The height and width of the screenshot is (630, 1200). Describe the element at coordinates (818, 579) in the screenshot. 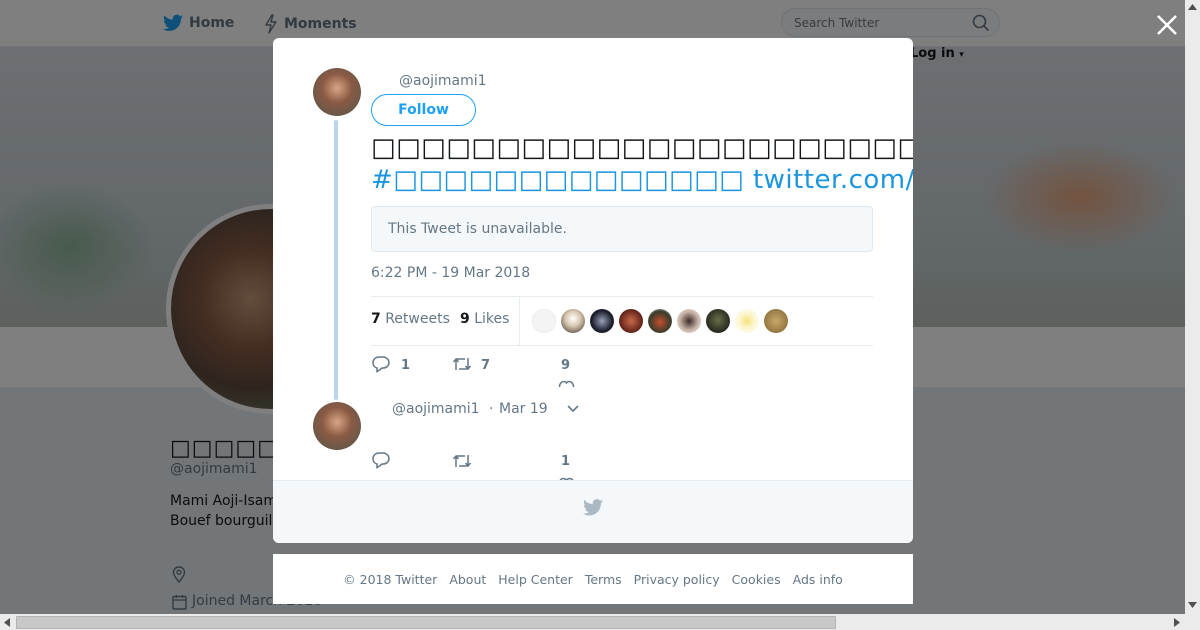

I see `footer-ads-link: Ads info` at that location.